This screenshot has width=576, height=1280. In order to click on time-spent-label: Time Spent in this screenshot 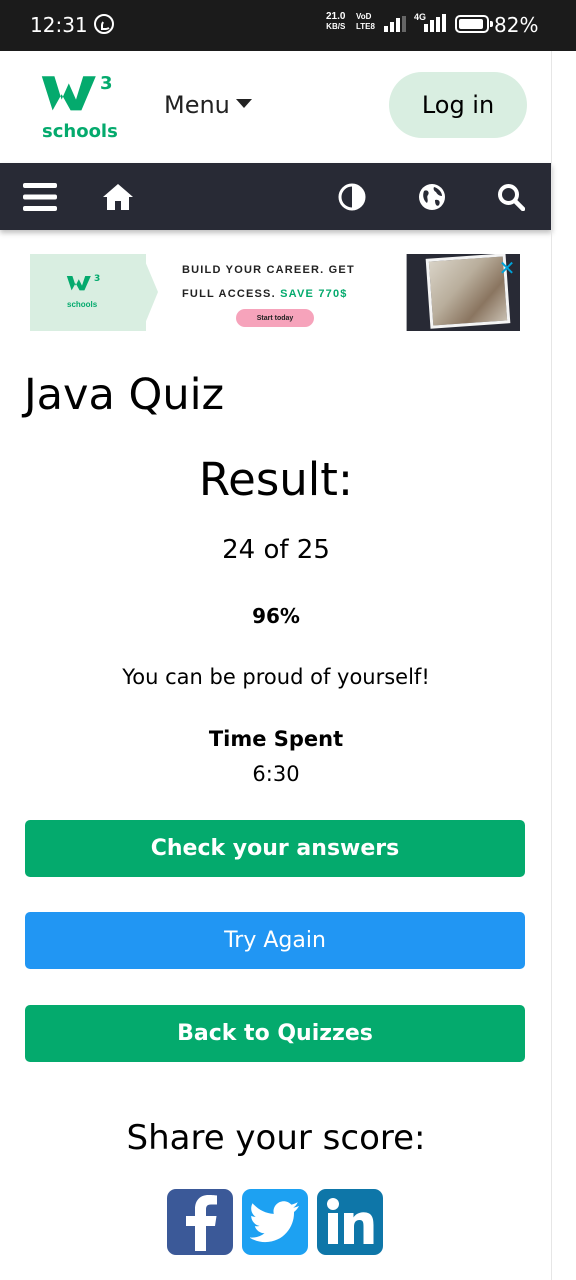, I will do `click(276, 739)`.